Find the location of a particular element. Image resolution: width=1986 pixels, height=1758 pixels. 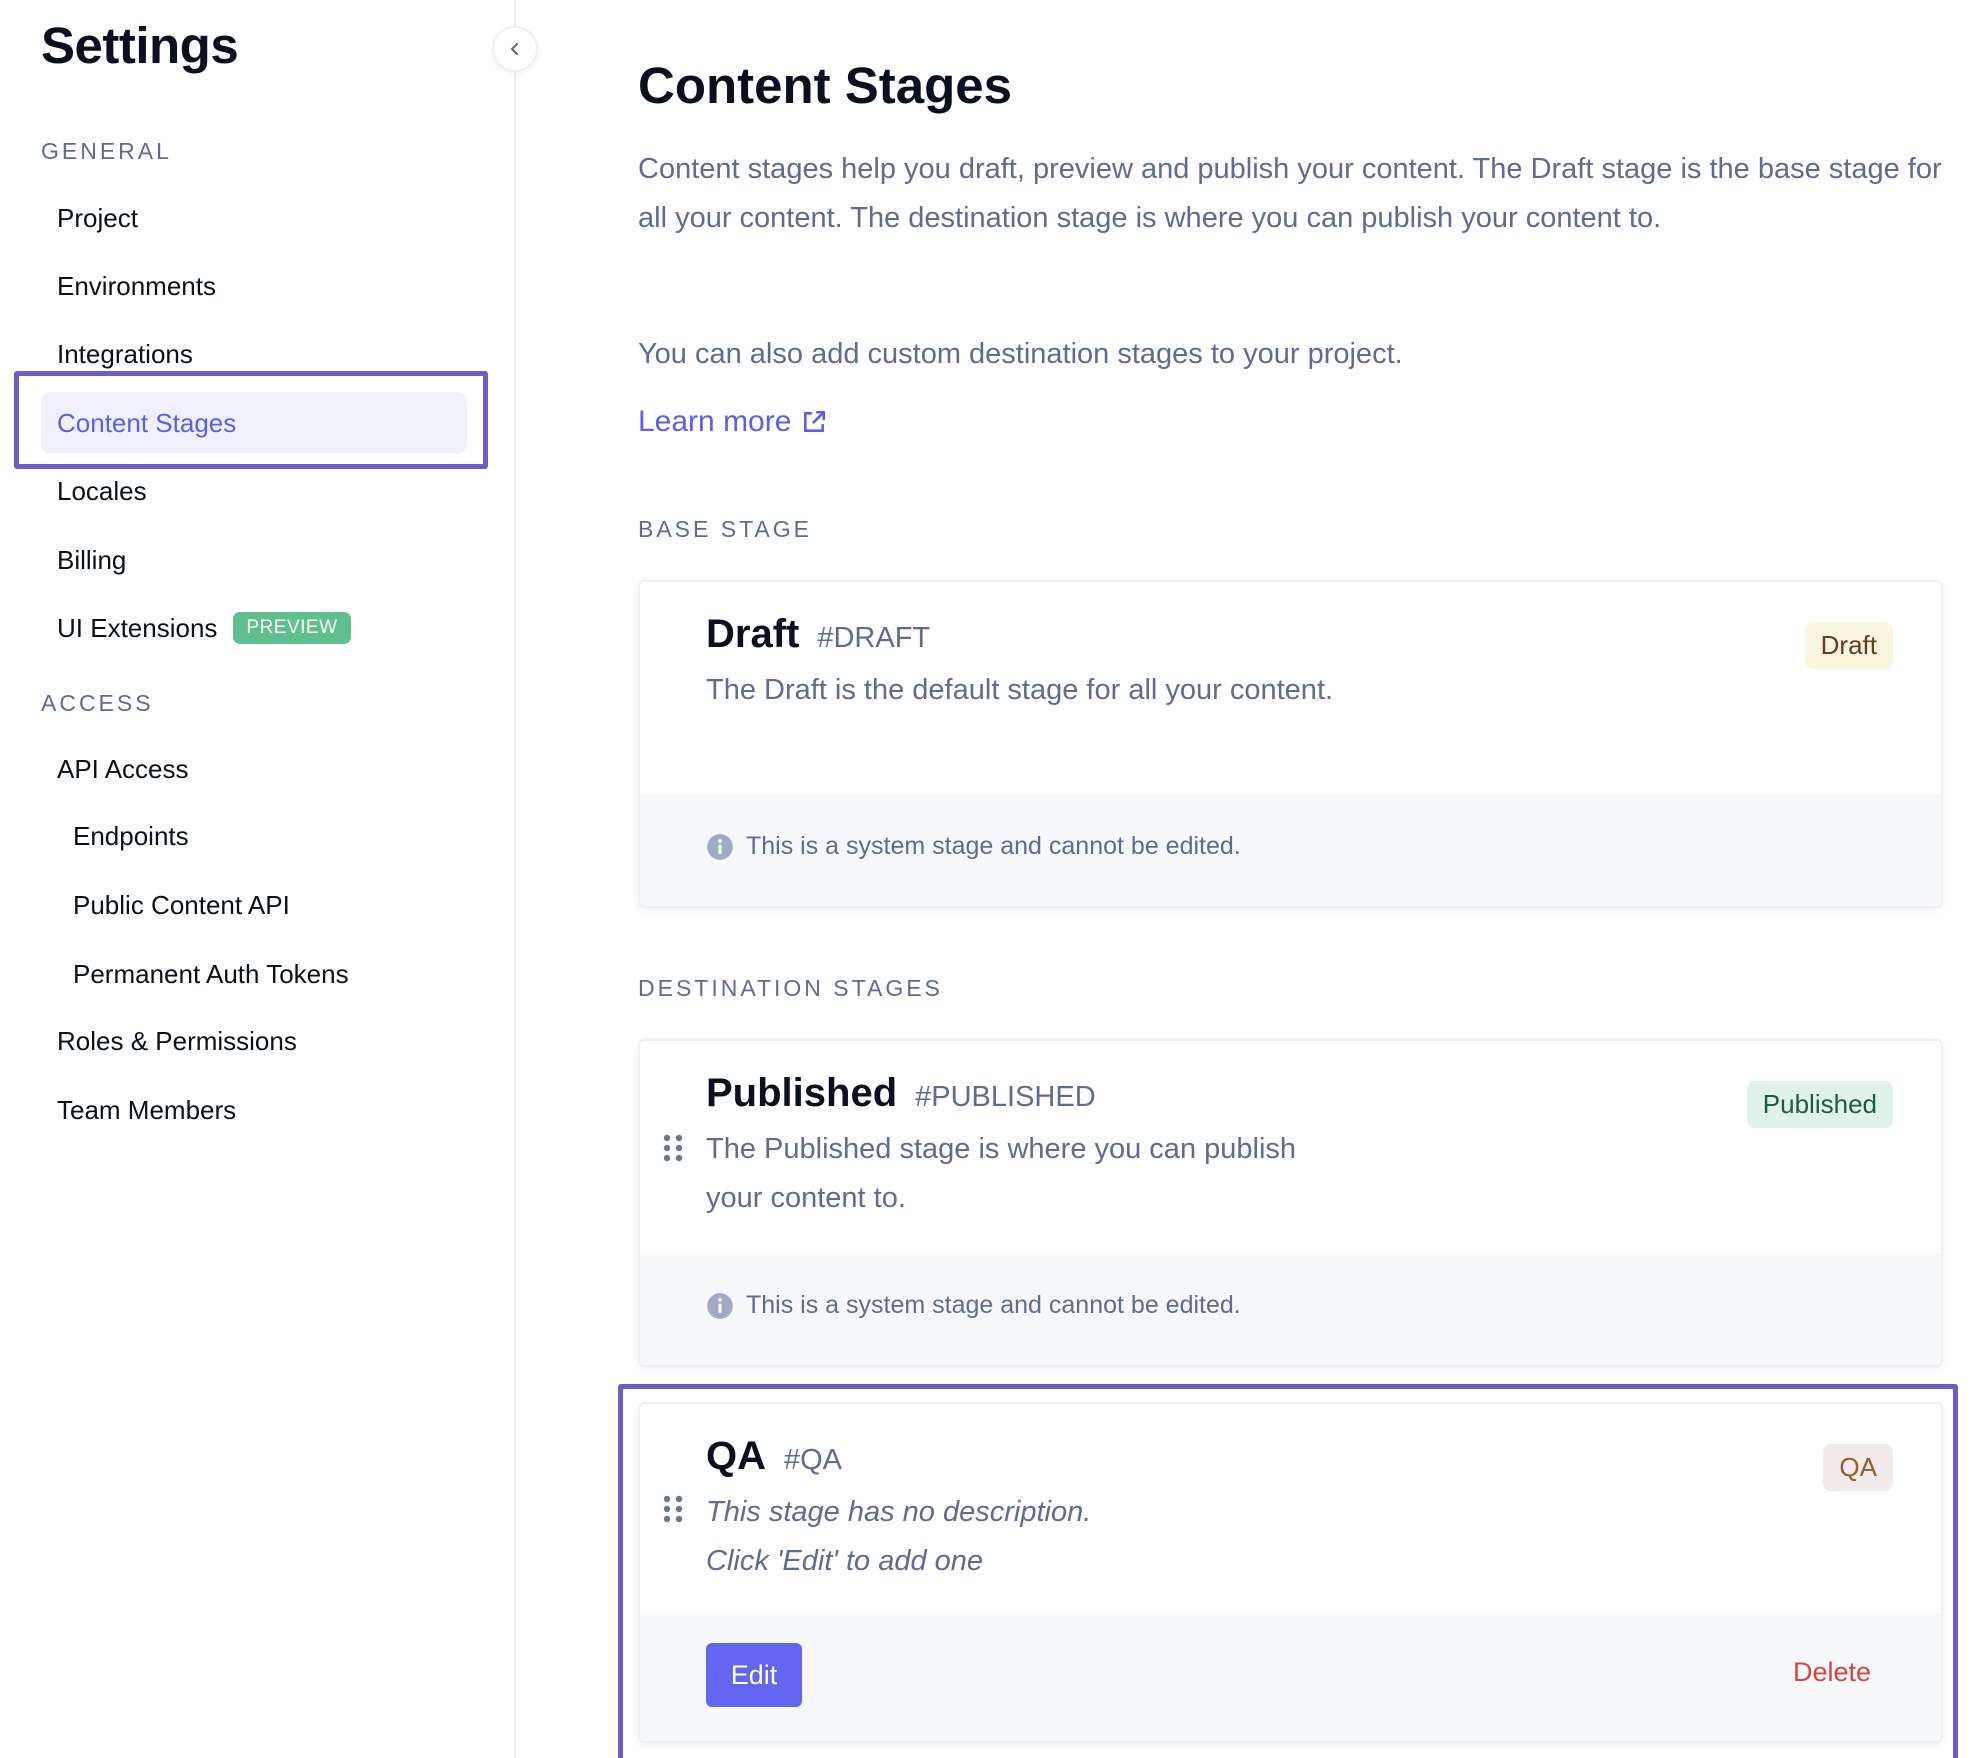

sidebar-item-public-content-api: Public Content API is located at coordinates (254, 905).